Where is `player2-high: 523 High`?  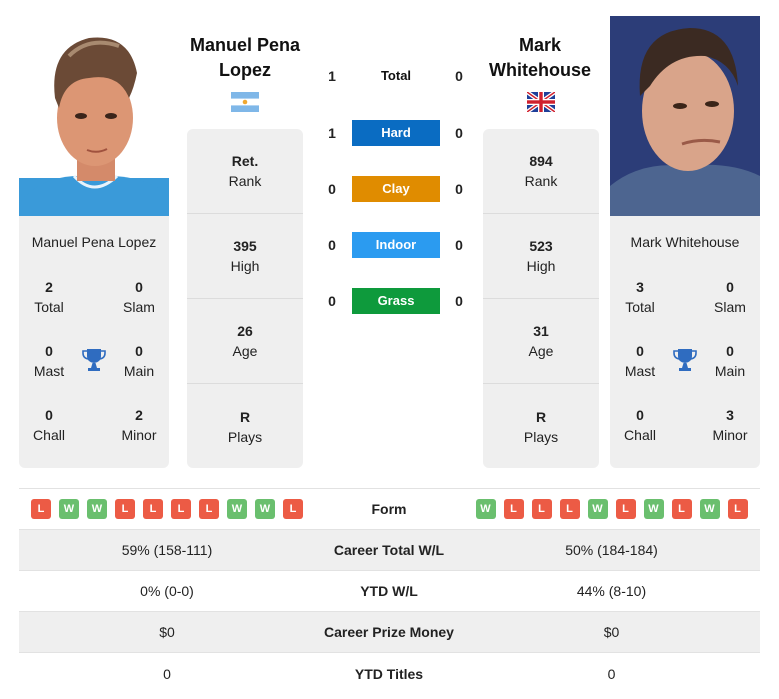
player2-high: 523 High is located at coordinates (541, 256).